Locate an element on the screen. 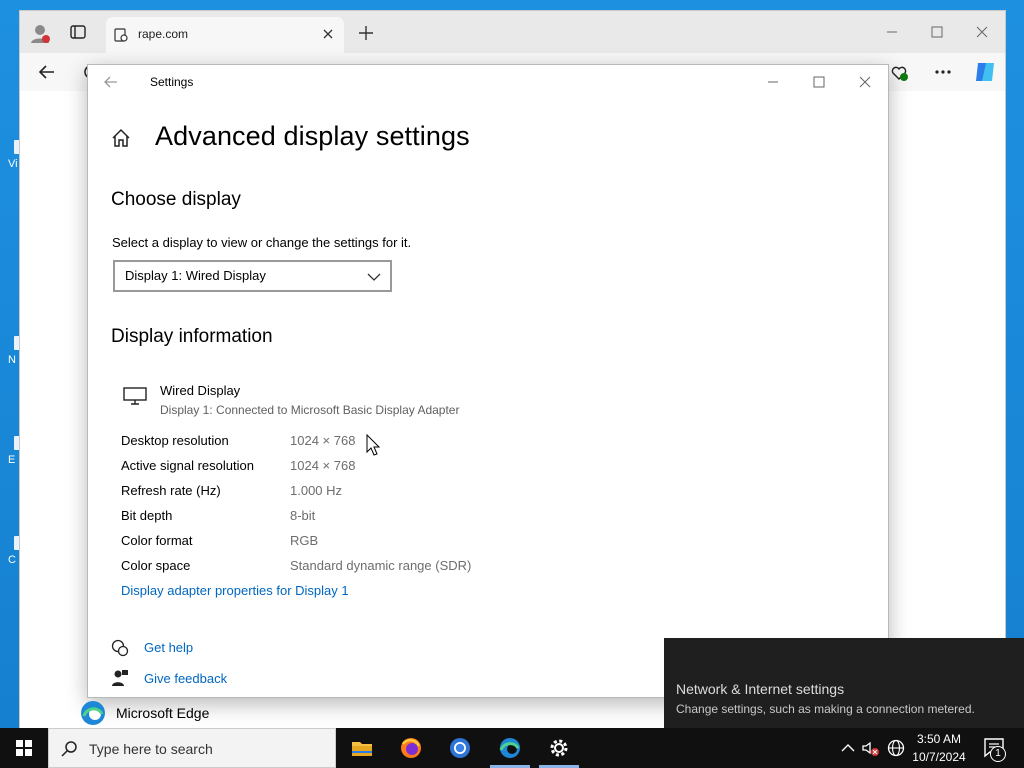 The width and height of the screenshot is (1024, 768). info-label: Color space is located at coordinates (156, 565).